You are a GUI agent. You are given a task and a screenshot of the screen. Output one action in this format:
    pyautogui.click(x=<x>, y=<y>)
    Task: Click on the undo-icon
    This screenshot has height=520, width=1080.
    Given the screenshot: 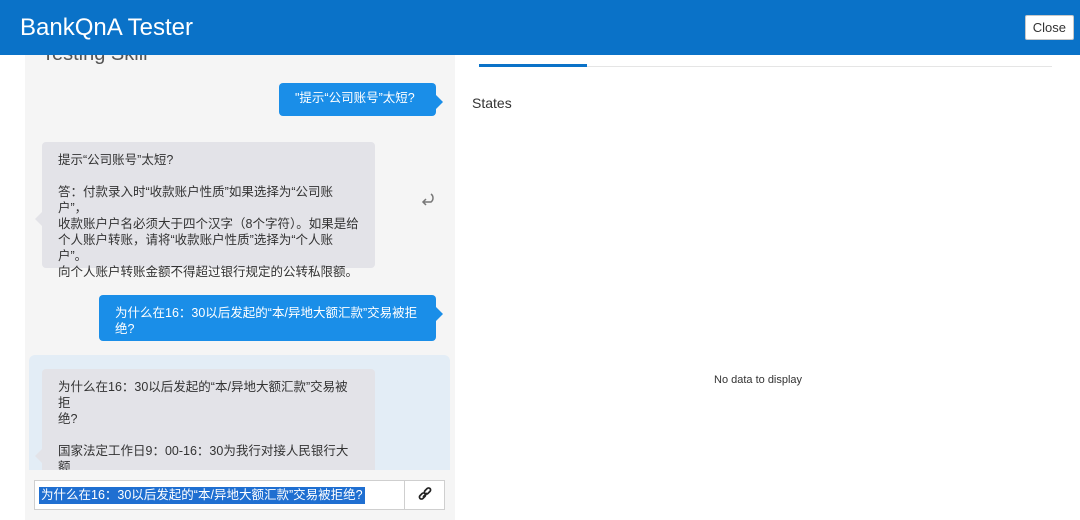 What is the action you would take?
    pyautogui.click(x=427, y=198)
    